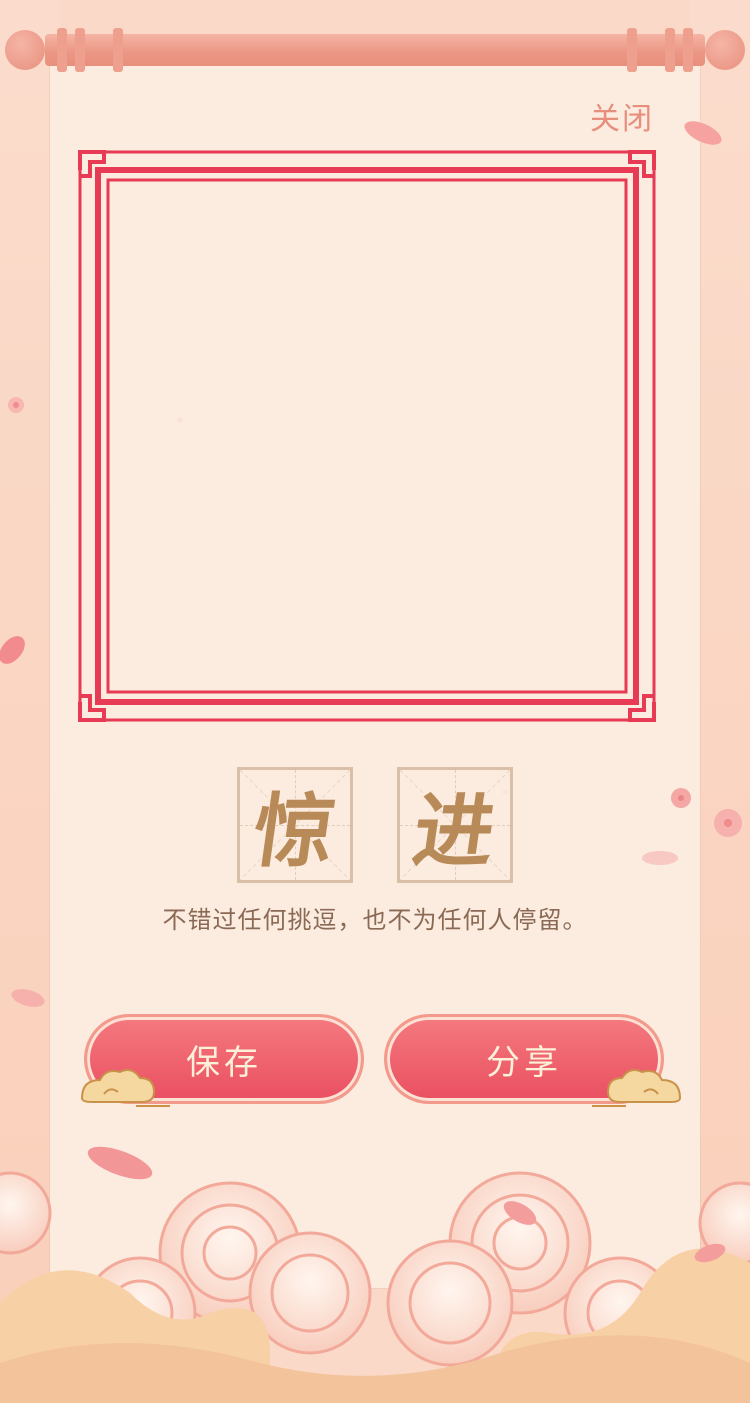 This screenshot has height=1403, width=750. I want to click on quote-text: 不错过任何挑逗，也不为任何人停留。, so click(375, 920).